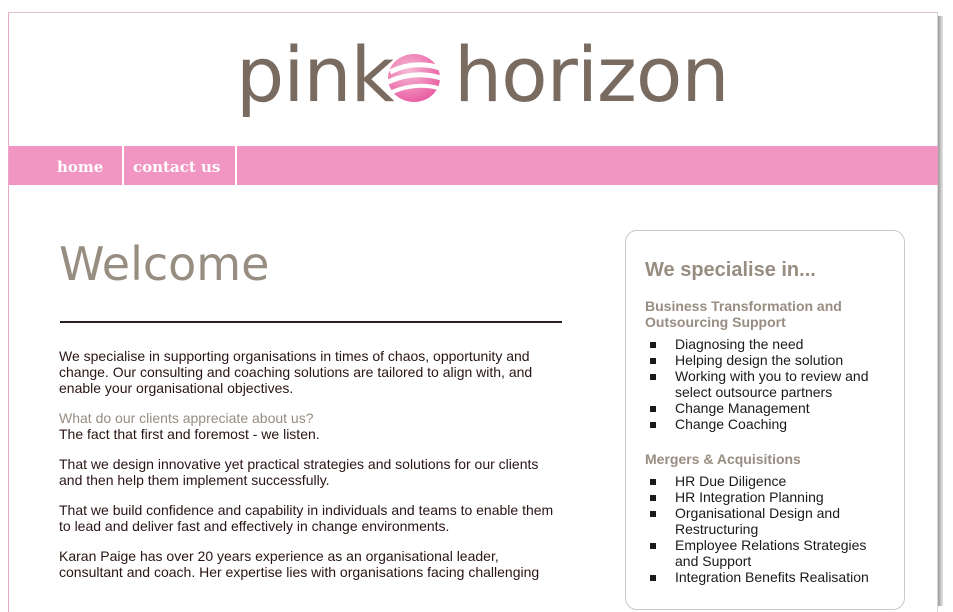 Image resolution: width=953 pixels, height=612 pixels. Describe the element at coordinates (723, 459) in the screenshot. I see `sidebar-section-heading: Mergers & Acquisitions` at that location.